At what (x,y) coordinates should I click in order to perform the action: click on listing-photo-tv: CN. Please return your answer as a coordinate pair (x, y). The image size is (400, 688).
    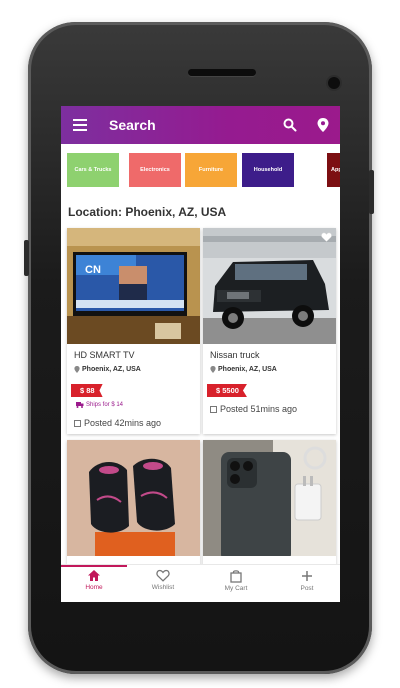
    Looking at the image, I should click on (133, 286).